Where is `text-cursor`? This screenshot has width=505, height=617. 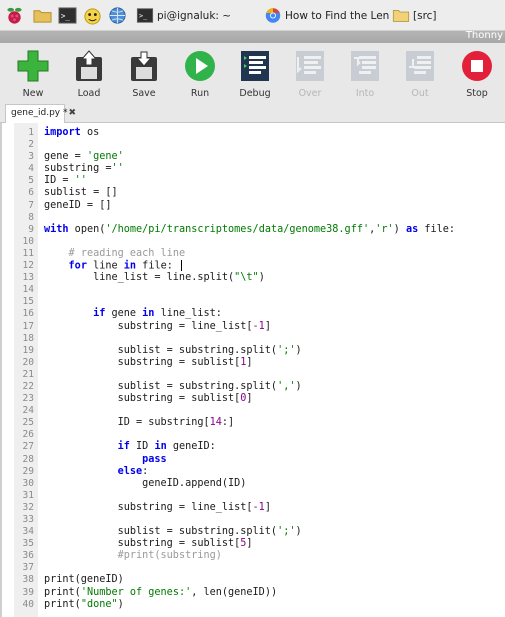
text-cursor is located at coordinates (181, 266).